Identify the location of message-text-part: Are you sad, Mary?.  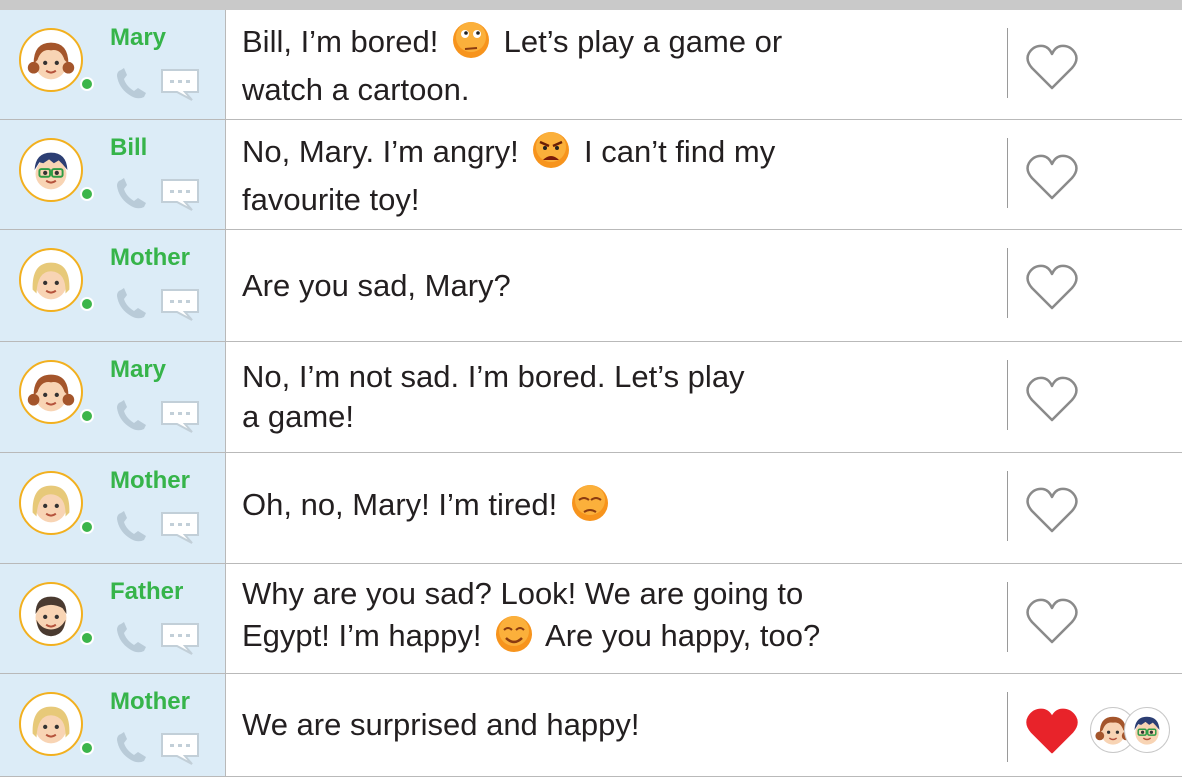
(376, 285).